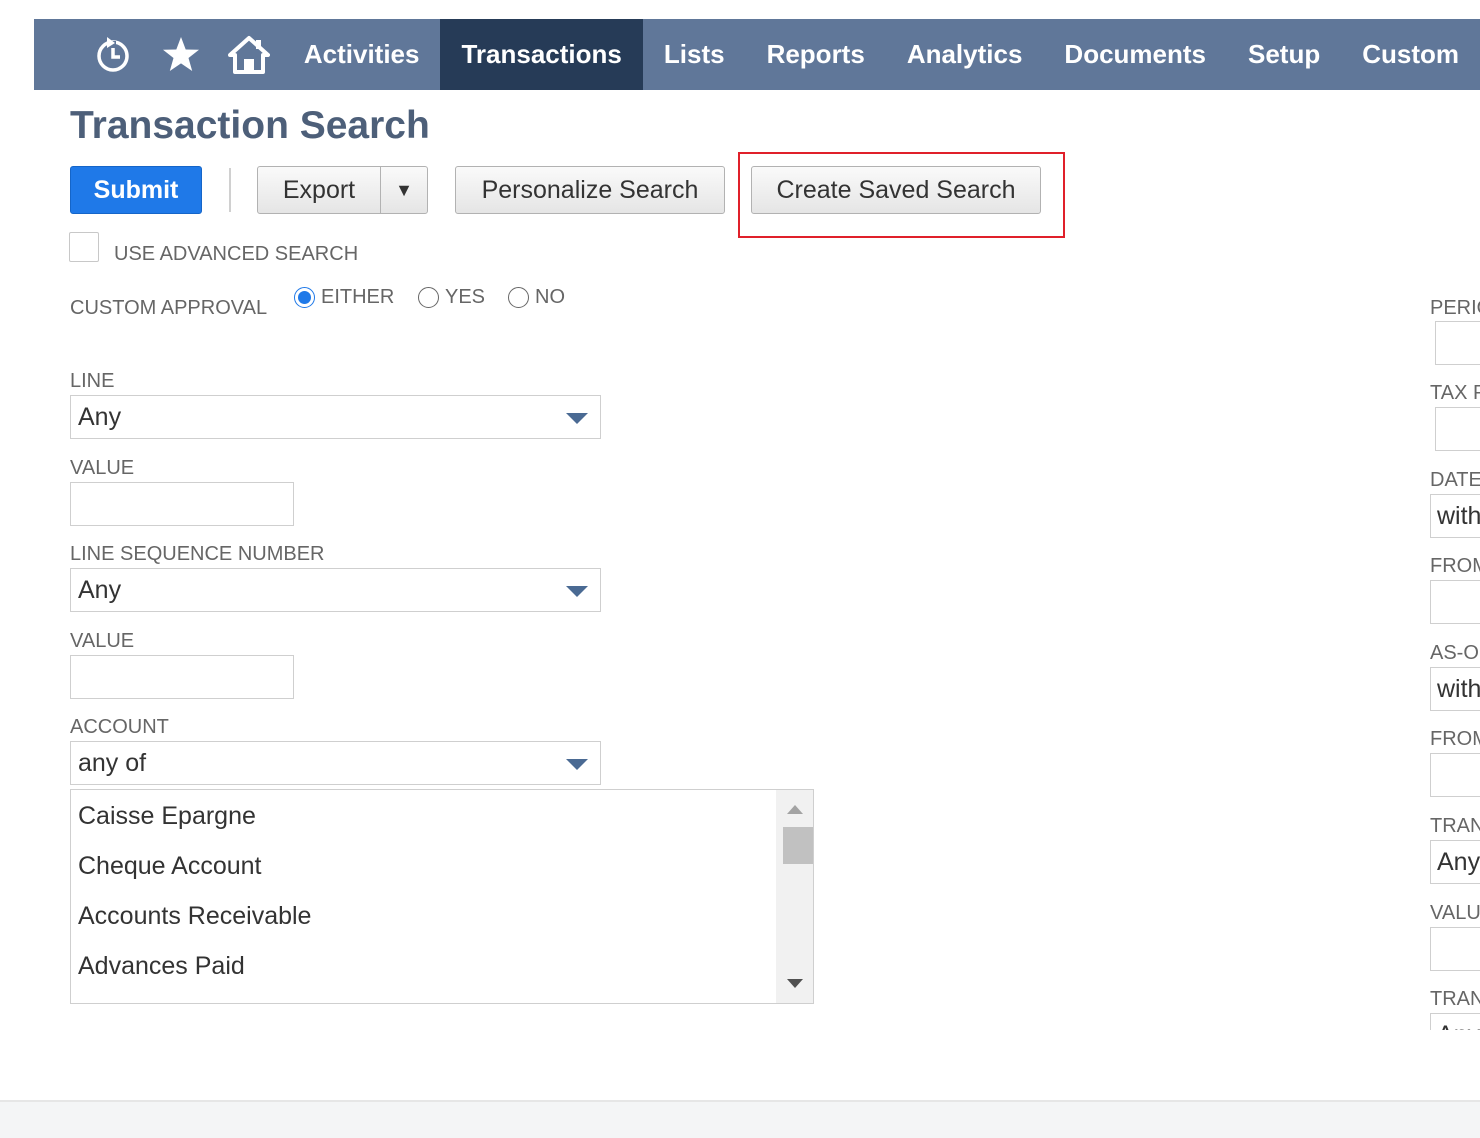 The height and width of the screenshot is (1138, 1480). Describe the element at coordinates (92, 381) in the screenshot. I see `line-label: LINE` at that location.